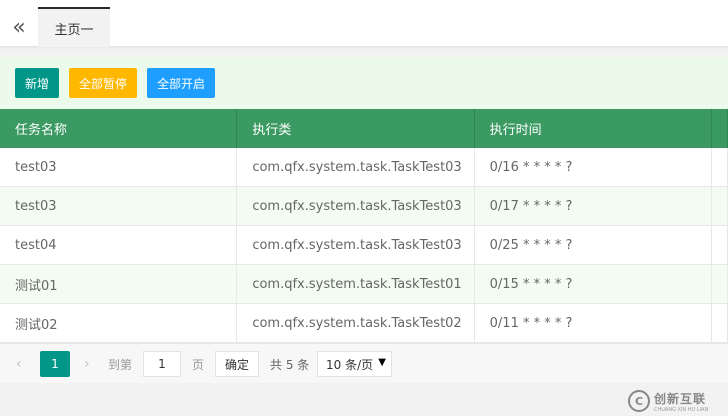  What do you see at coordinates (593, 284) in the screenshot?
I see `cell-exec-time: 0/15 * * * * ?` at bounding box center [593, 284].